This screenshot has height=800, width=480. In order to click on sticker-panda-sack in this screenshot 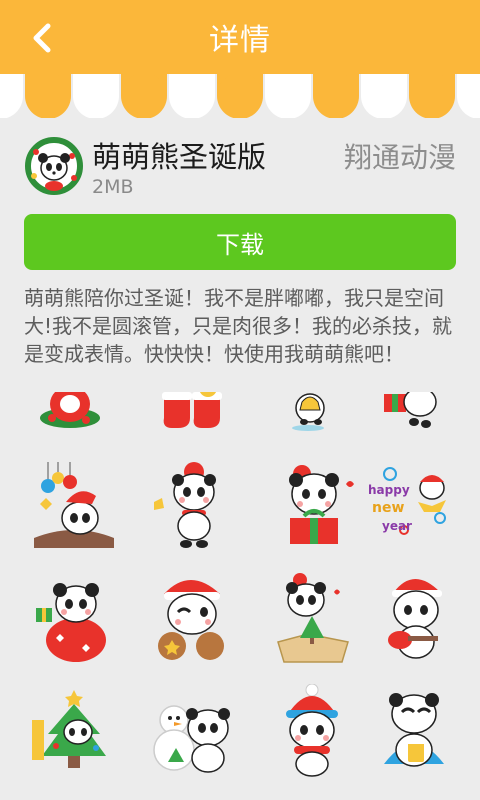, I will do `click(74, 620)`.